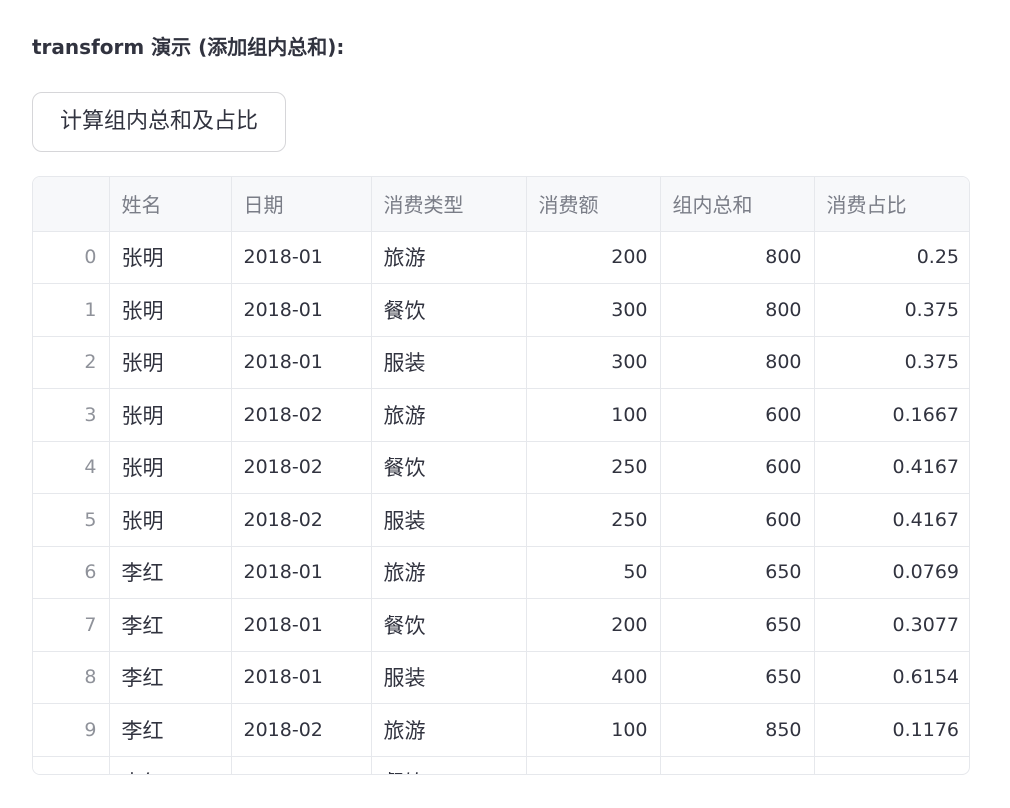  I want to click on cell-ratio: 0.6154, so click(891, 677).